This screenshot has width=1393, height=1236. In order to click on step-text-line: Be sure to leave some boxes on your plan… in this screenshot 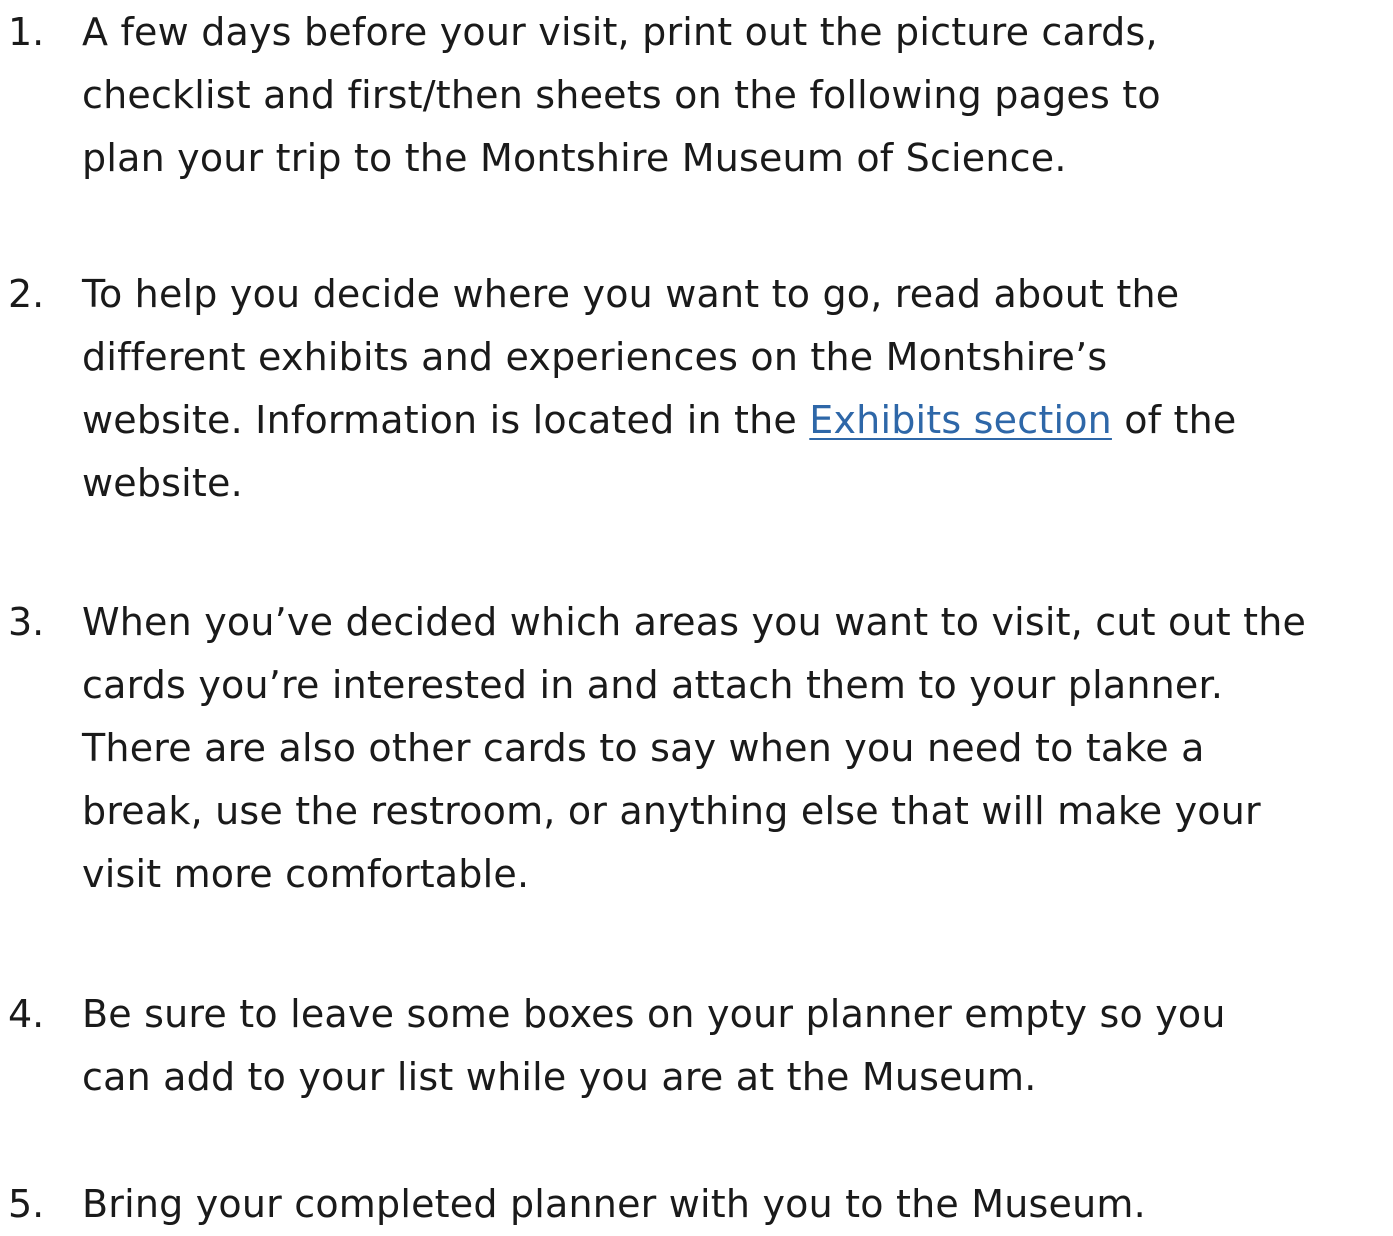, I will do `click(654, 1014)`.